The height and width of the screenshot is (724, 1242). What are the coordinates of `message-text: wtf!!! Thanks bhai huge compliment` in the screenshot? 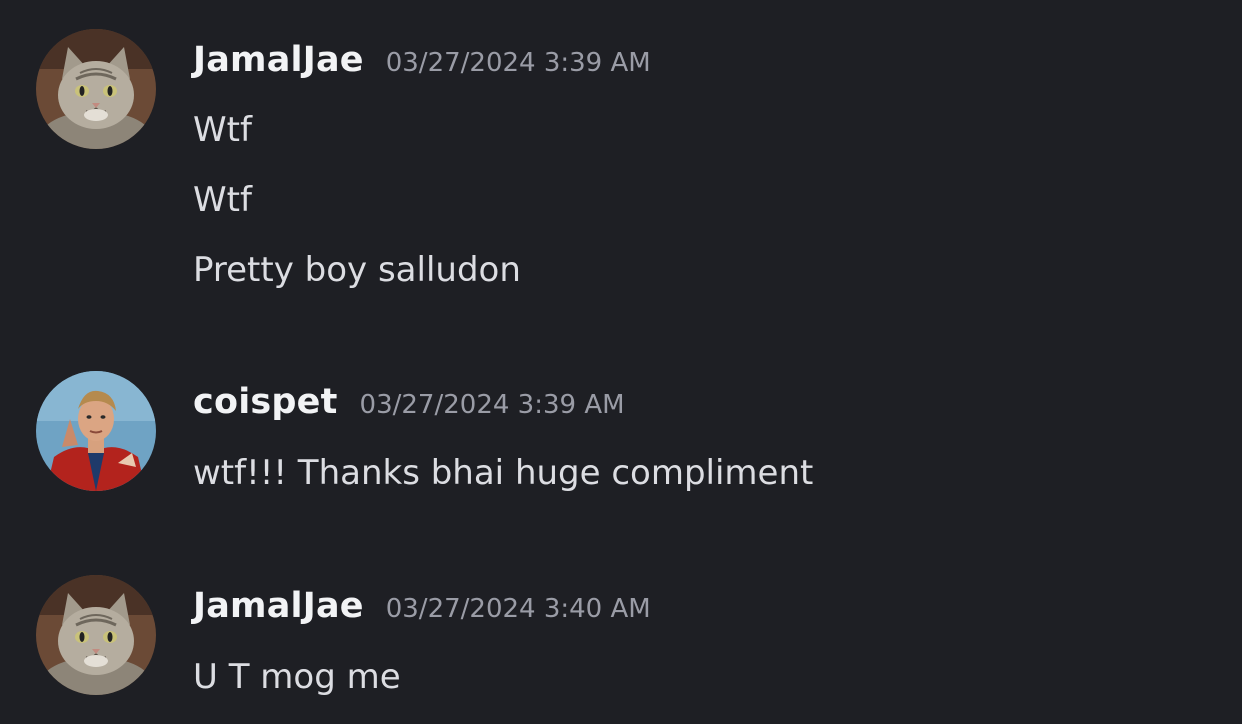 It's located at (503, 473).